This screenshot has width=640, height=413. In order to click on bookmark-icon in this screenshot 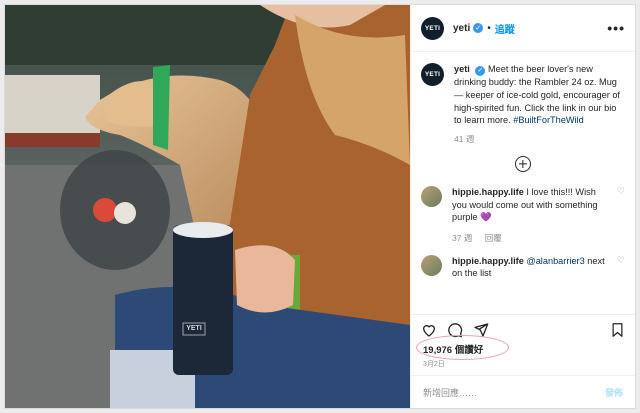, I will do `click(617, 330)`.